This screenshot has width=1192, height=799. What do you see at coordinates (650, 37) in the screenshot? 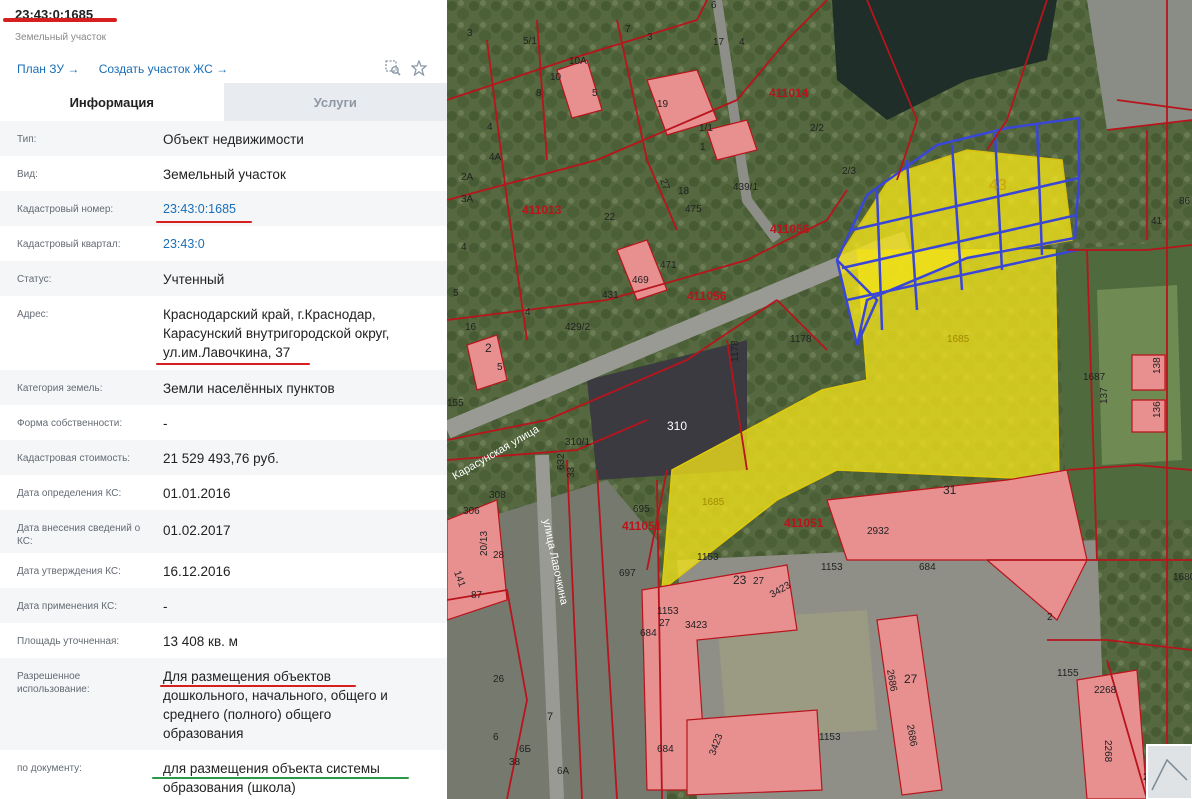
I see `parcel-label: 3` at bounding box center [650, 37].